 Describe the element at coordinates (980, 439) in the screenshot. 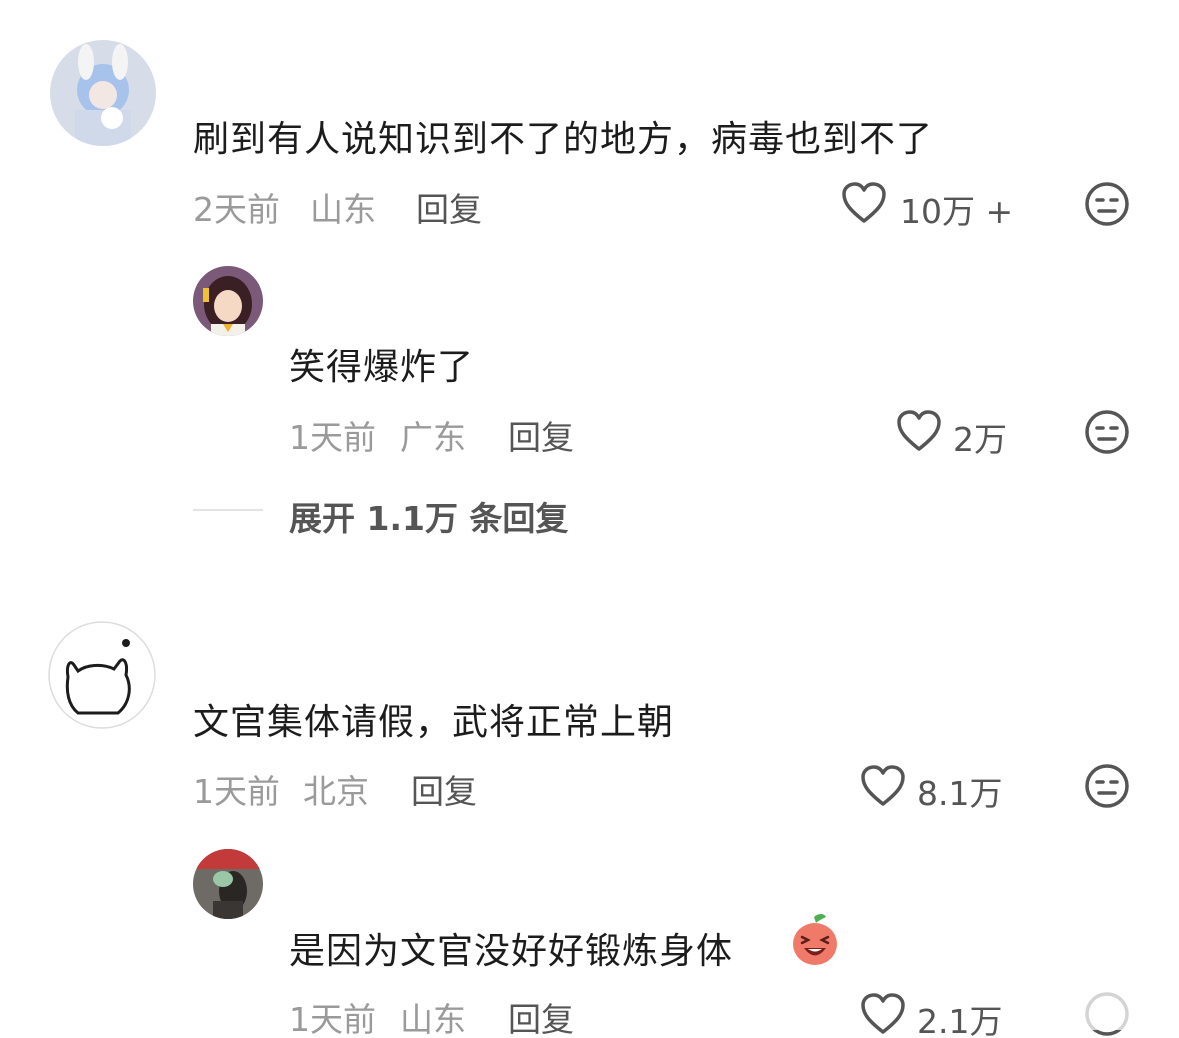

I see `like-count: 2万` at that location.